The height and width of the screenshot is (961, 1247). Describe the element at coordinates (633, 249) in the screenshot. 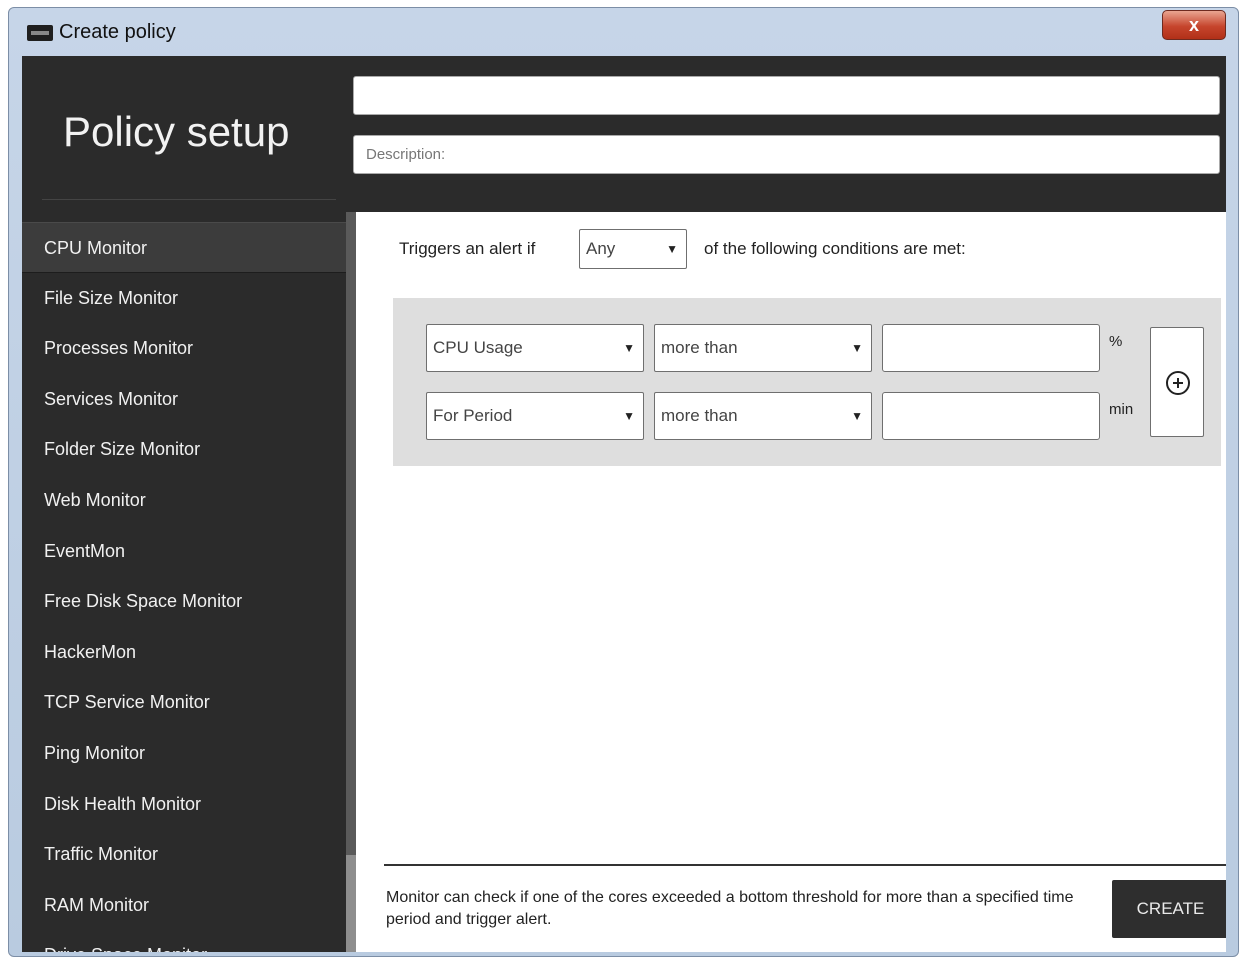

I see `trigger-mode-select: Any ▼` at that location.